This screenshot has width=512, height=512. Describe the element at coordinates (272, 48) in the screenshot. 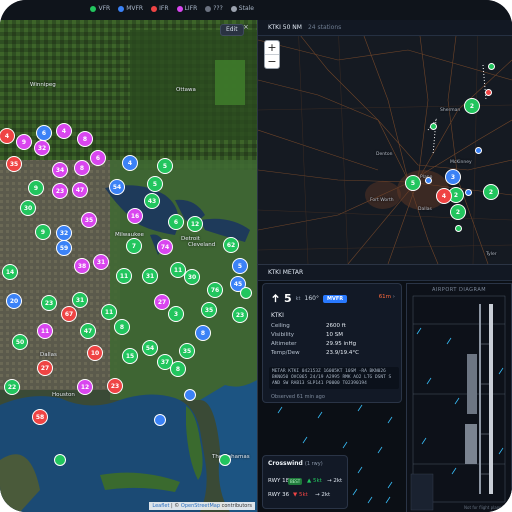

I see `zoom-in-button: +` at that location.